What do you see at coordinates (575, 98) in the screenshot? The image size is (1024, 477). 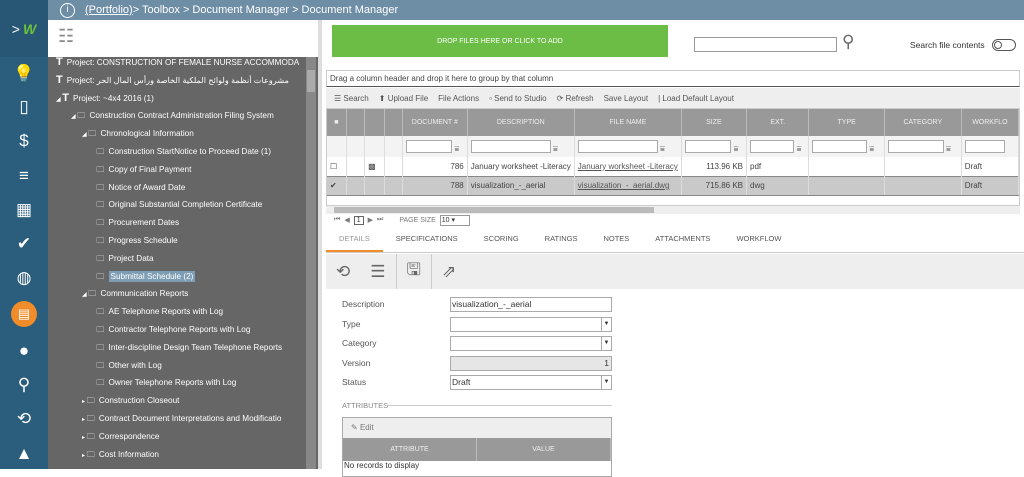 I see `refresh-button: ⟳ Refresh` at bounding box center [575, 98].